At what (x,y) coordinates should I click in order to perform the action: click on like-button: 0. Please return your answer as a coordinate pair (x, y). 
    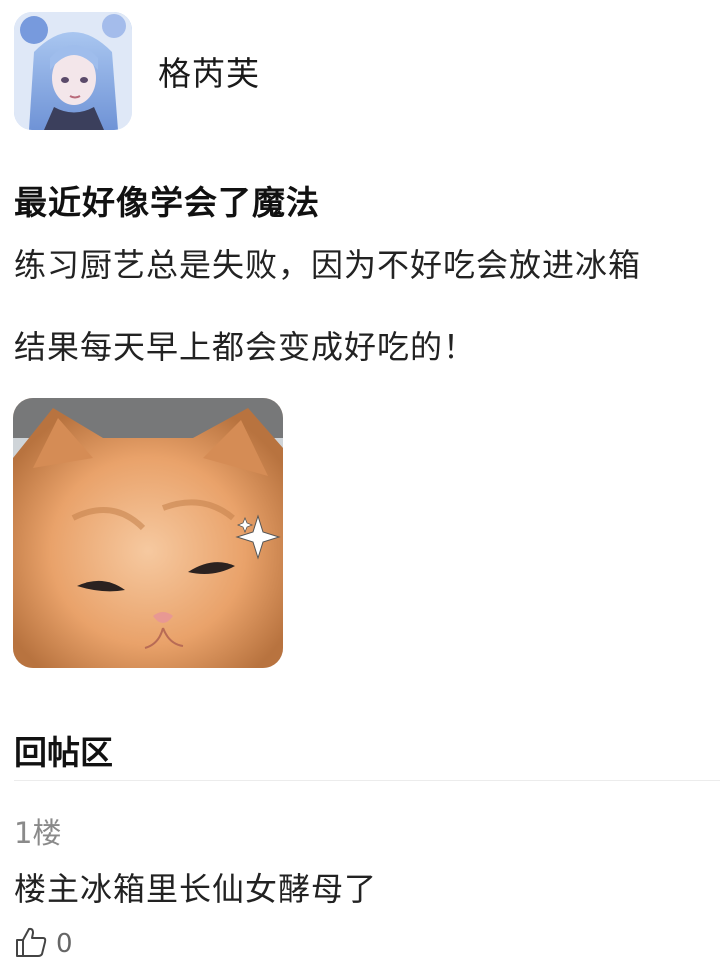
    Looking at the image, I should click on (43, 944).